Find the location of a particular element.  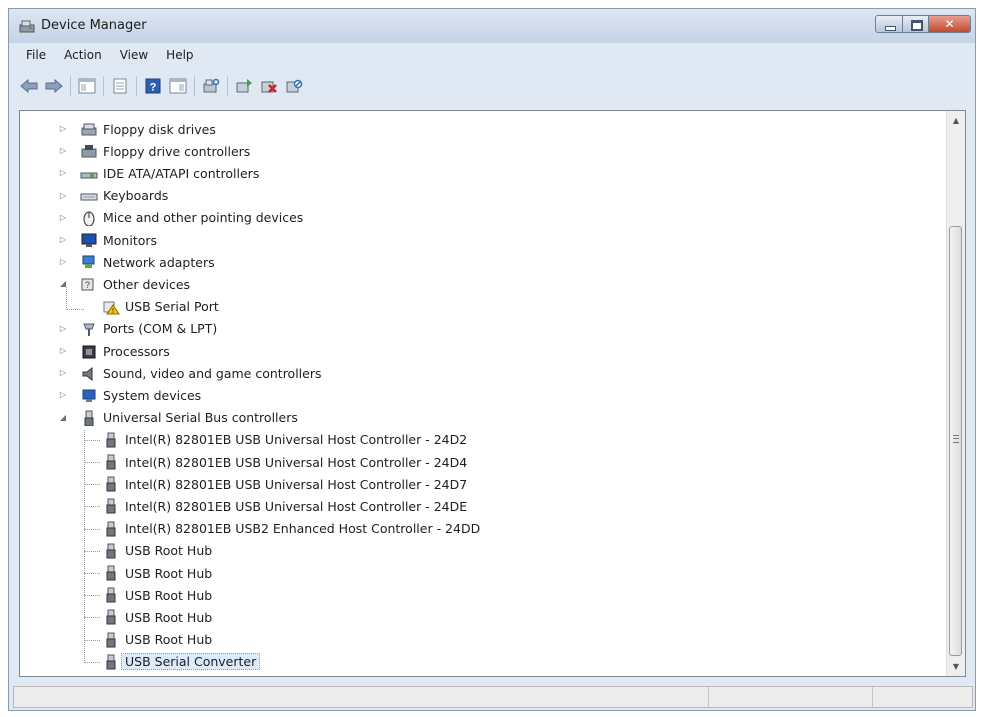

scan-hardware-button is located at coordinates (211, 86).